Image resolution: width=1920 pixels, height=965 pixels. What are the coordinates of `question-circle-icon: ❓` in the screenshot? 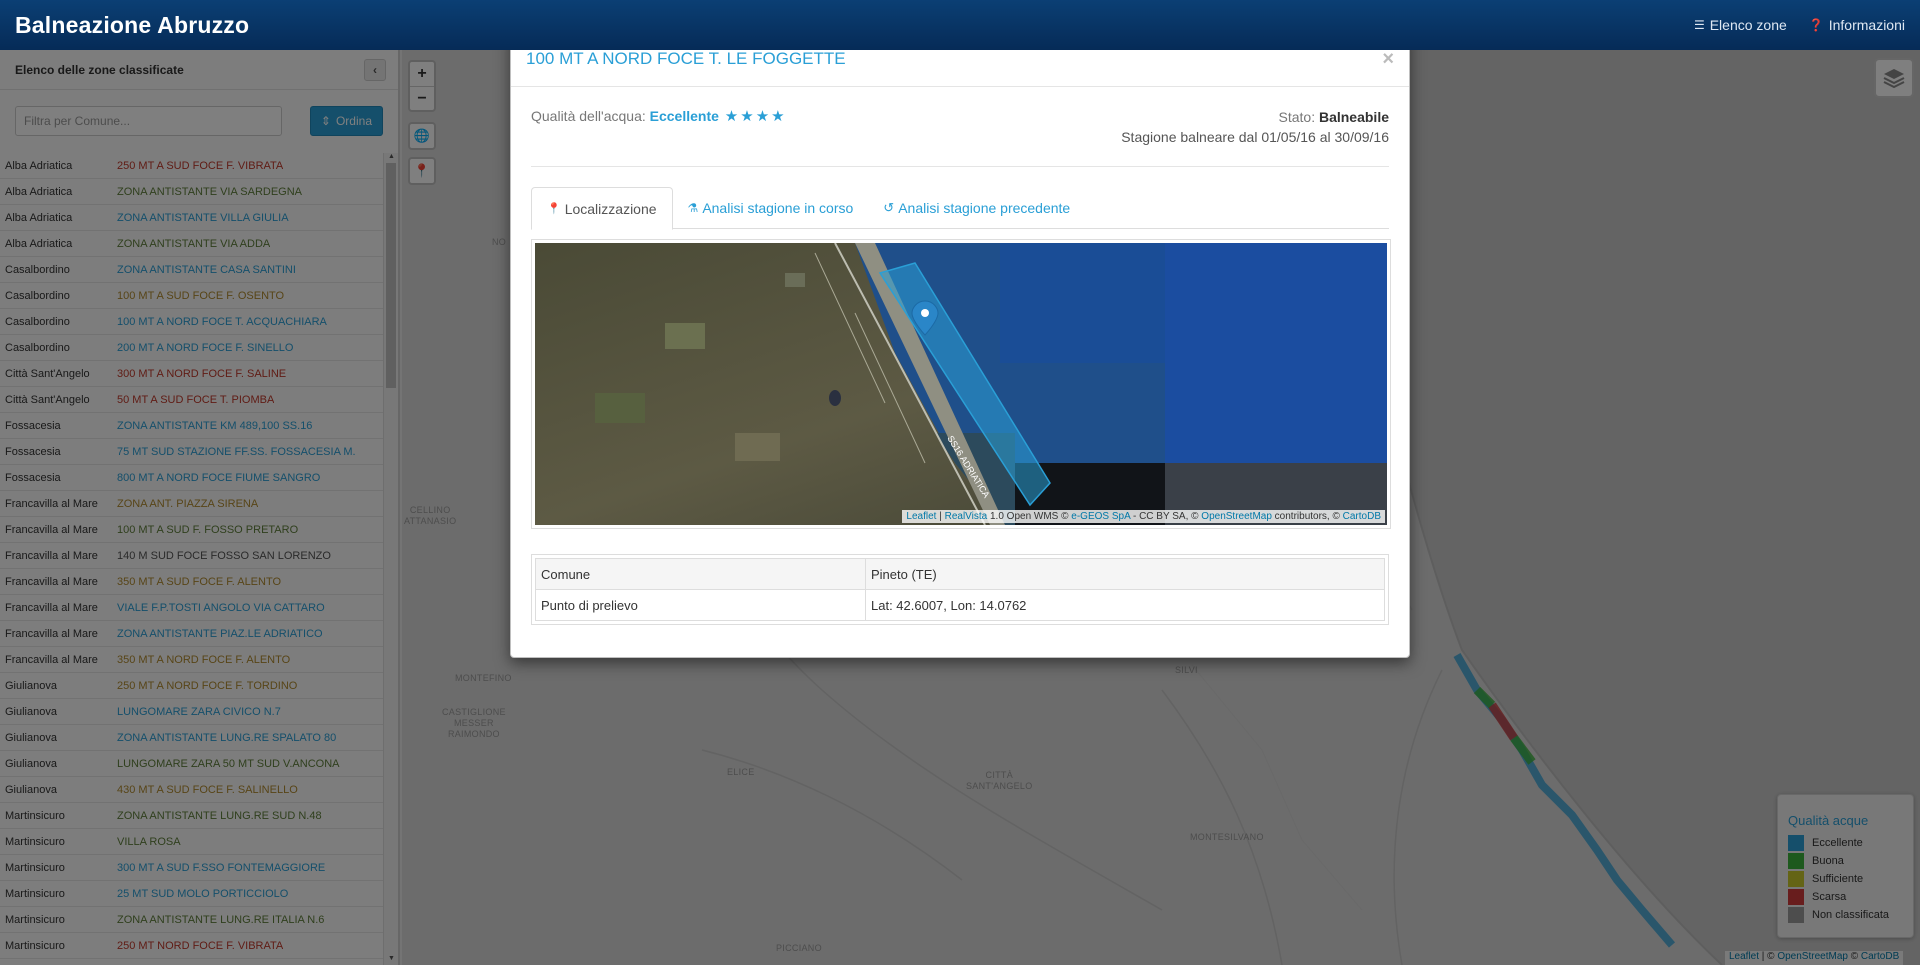 It's located at (1816, 25).